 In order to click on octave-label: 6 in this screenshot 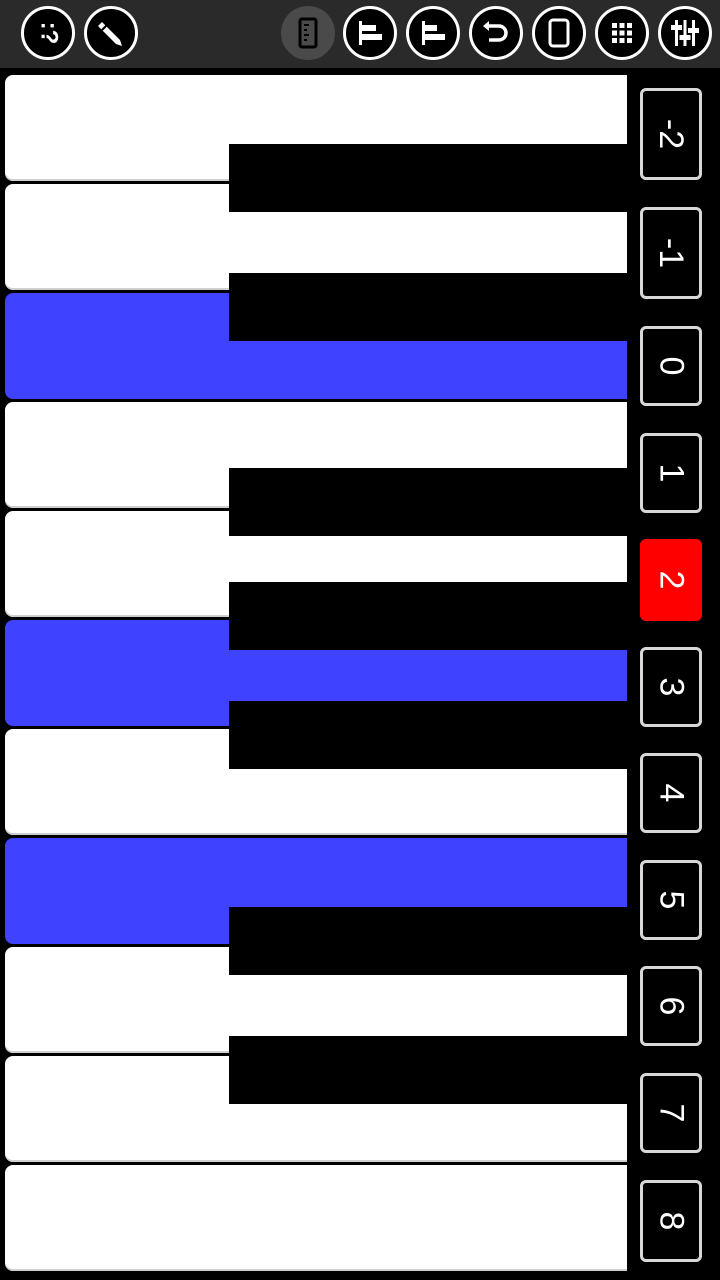, I will do `click(670, 1006)`.